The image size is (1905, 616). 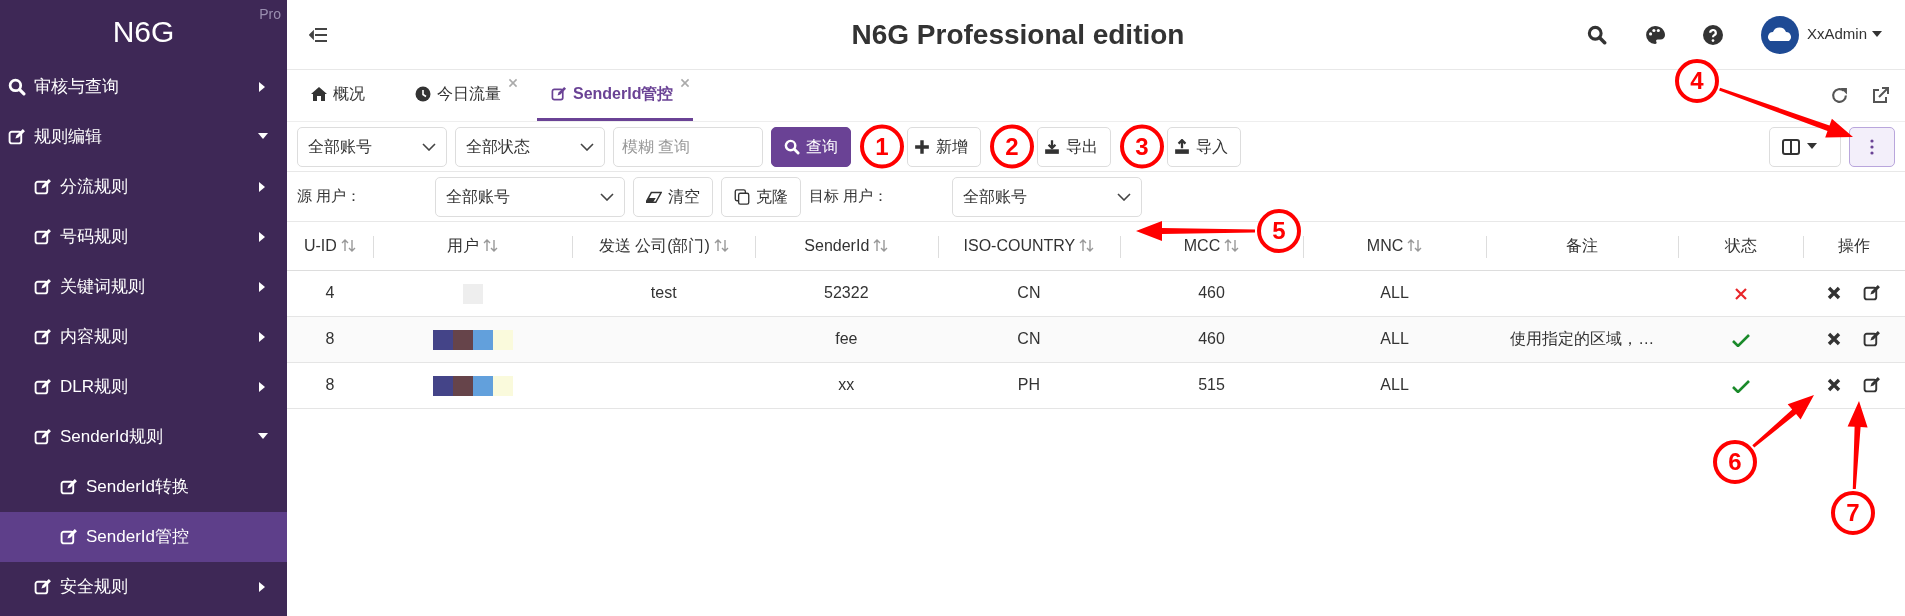 What do you see at coordinates (329, 245) in the screenshot?
I see `column-header: U-ID` at bounding box center [329, 245].